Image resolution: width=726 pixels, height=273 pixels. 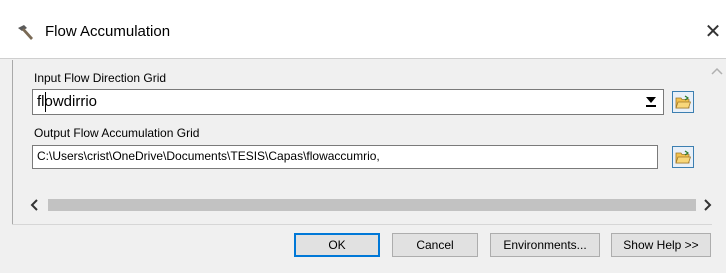 What do you see at coordinates (67, 101) in the screenshot?
I see `input-flow-direction-value: flowdirrio` at bounding box center [67, 101].